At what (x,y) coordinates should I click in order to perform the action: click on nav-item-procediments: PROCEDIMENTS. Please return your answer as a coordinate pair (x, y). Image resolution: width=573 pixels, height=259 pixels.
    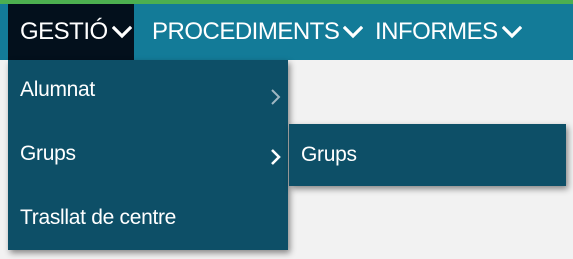
    Looking at the image, I should click on (258, 32).